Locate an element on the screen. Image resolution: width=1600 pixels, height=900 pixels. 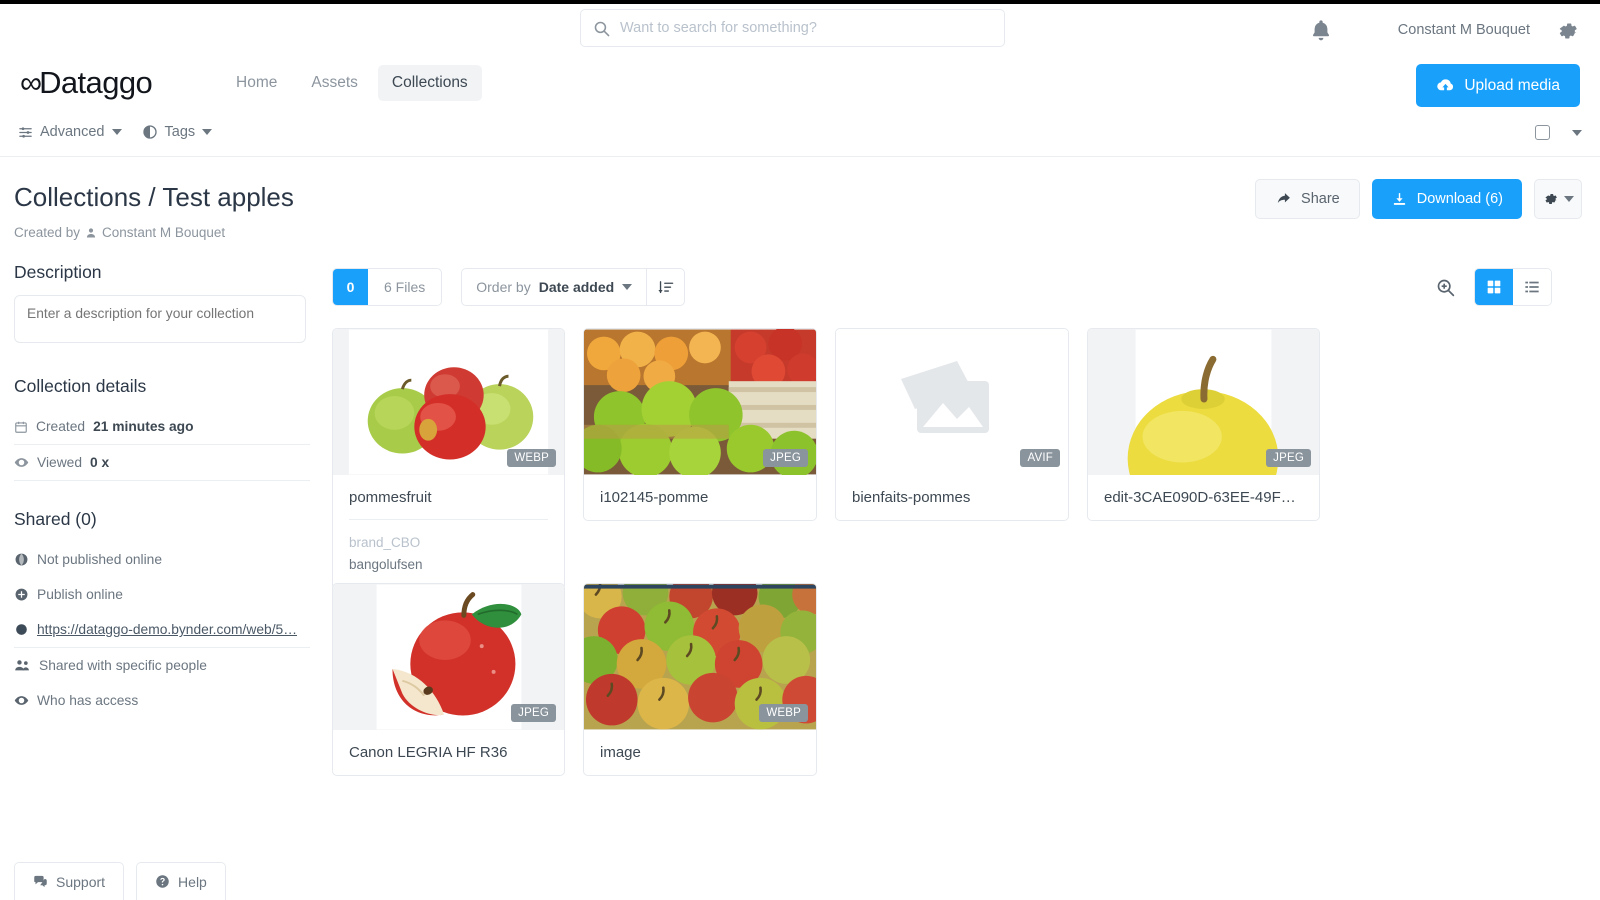
files-counter: 0 6 Files is located at coordinates (387, 287).